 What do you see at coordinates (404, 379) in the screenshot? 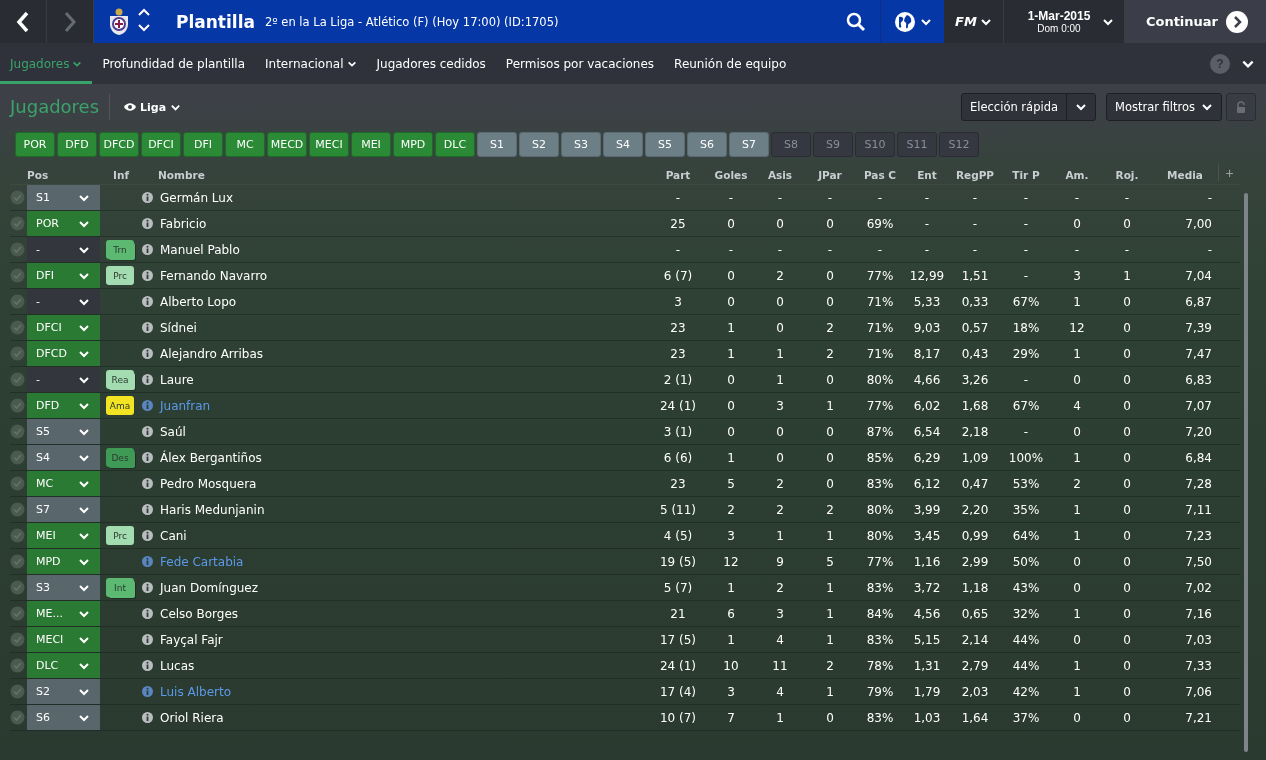
I see `player-name: Laure` at bounding box center [404, 379].